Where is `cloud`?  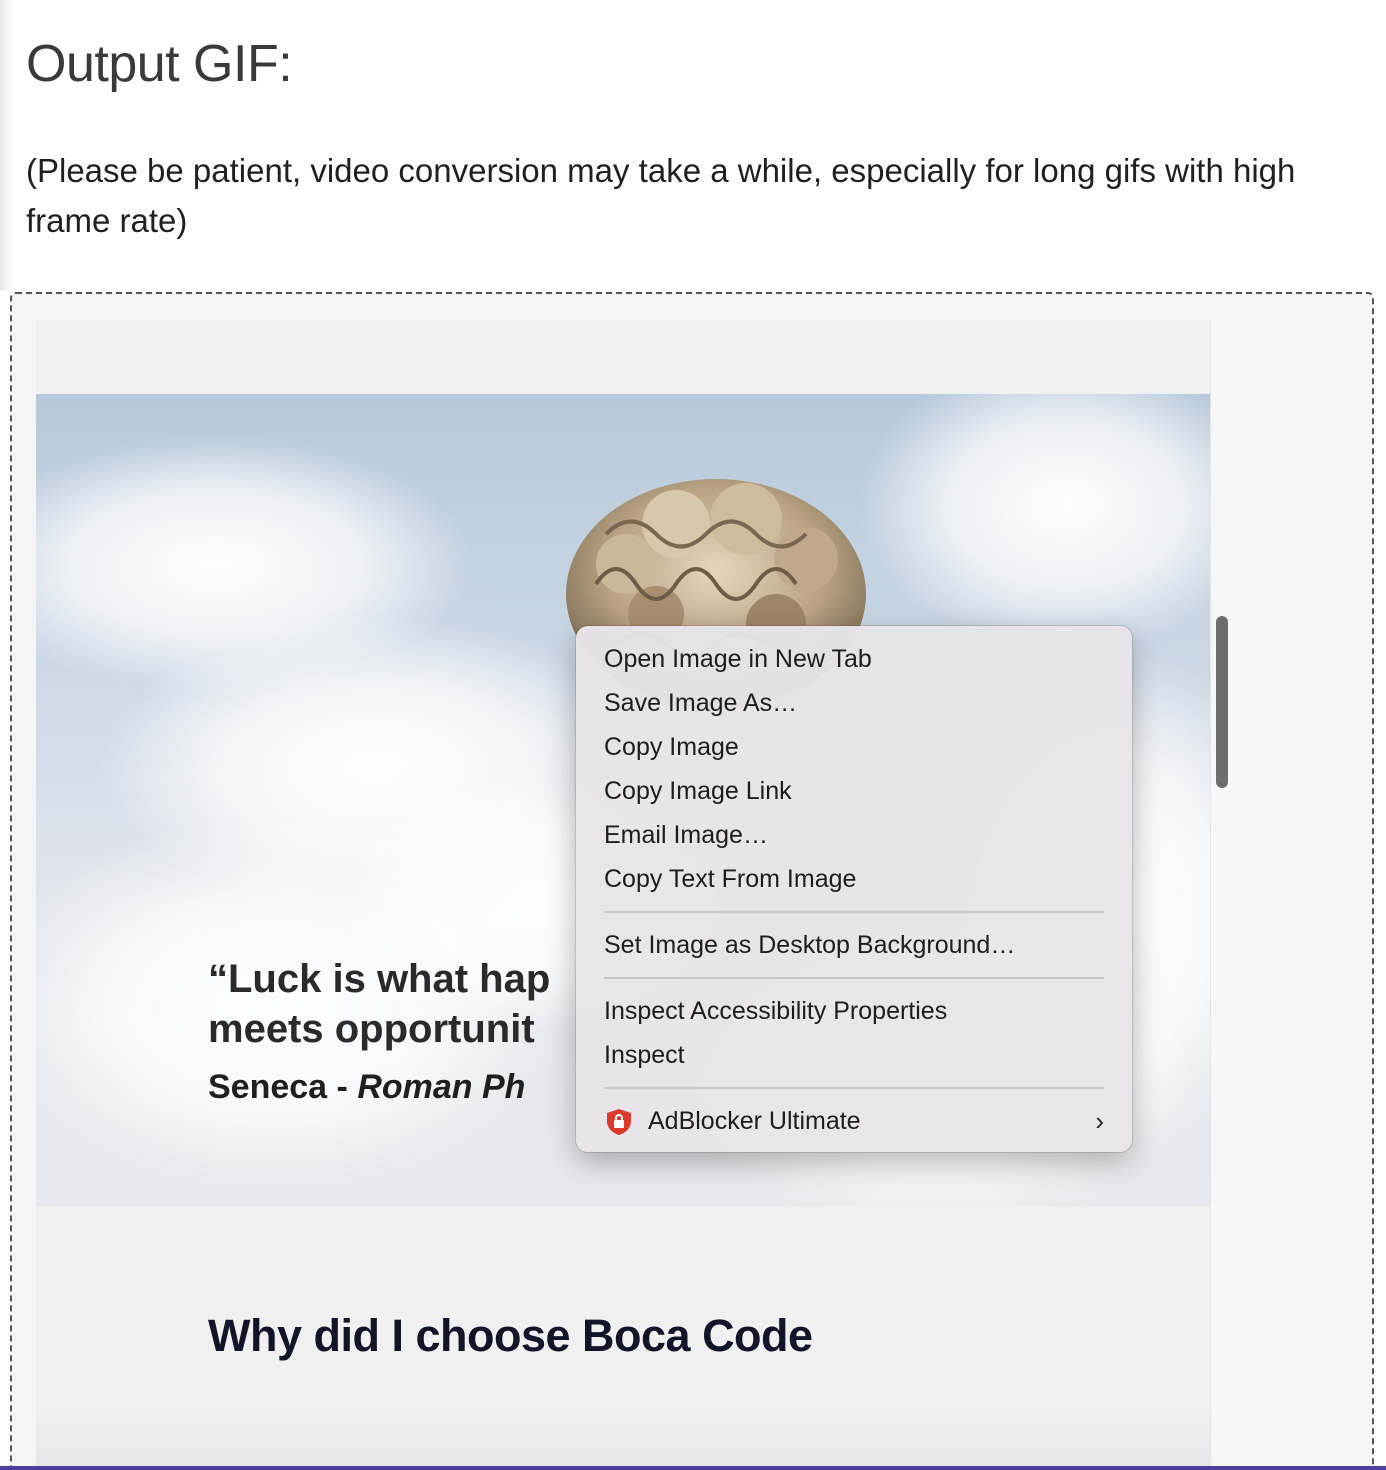 cloud is located at coordinates (1033, 524).